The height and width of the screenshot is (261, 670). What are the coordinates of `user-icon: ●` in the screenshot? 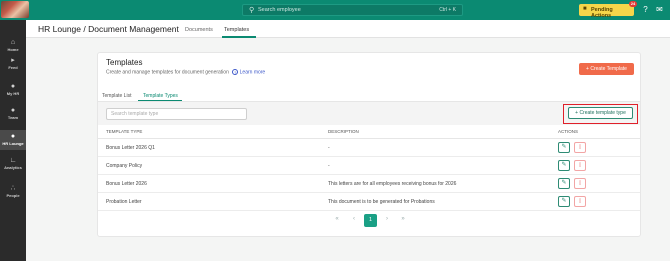 It's located at (13, 86).